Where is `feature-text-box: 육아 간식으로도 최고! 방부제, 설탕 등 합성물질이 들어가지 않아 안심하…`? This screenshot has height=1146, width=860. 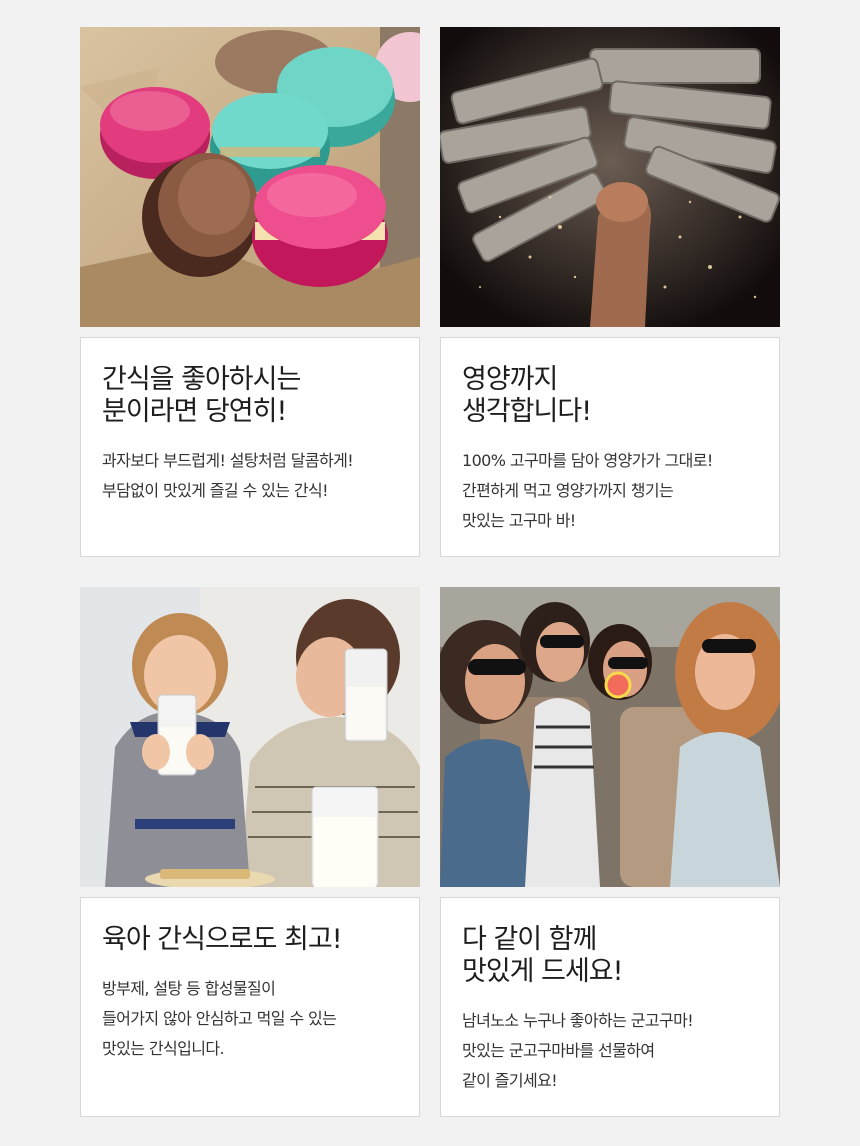
feature-text-box: 육아 간식으로도 최고! 방부제, 설탕 등 합성물질이 들어가지 않아 안심하… is located at coordinates (250, 1007).